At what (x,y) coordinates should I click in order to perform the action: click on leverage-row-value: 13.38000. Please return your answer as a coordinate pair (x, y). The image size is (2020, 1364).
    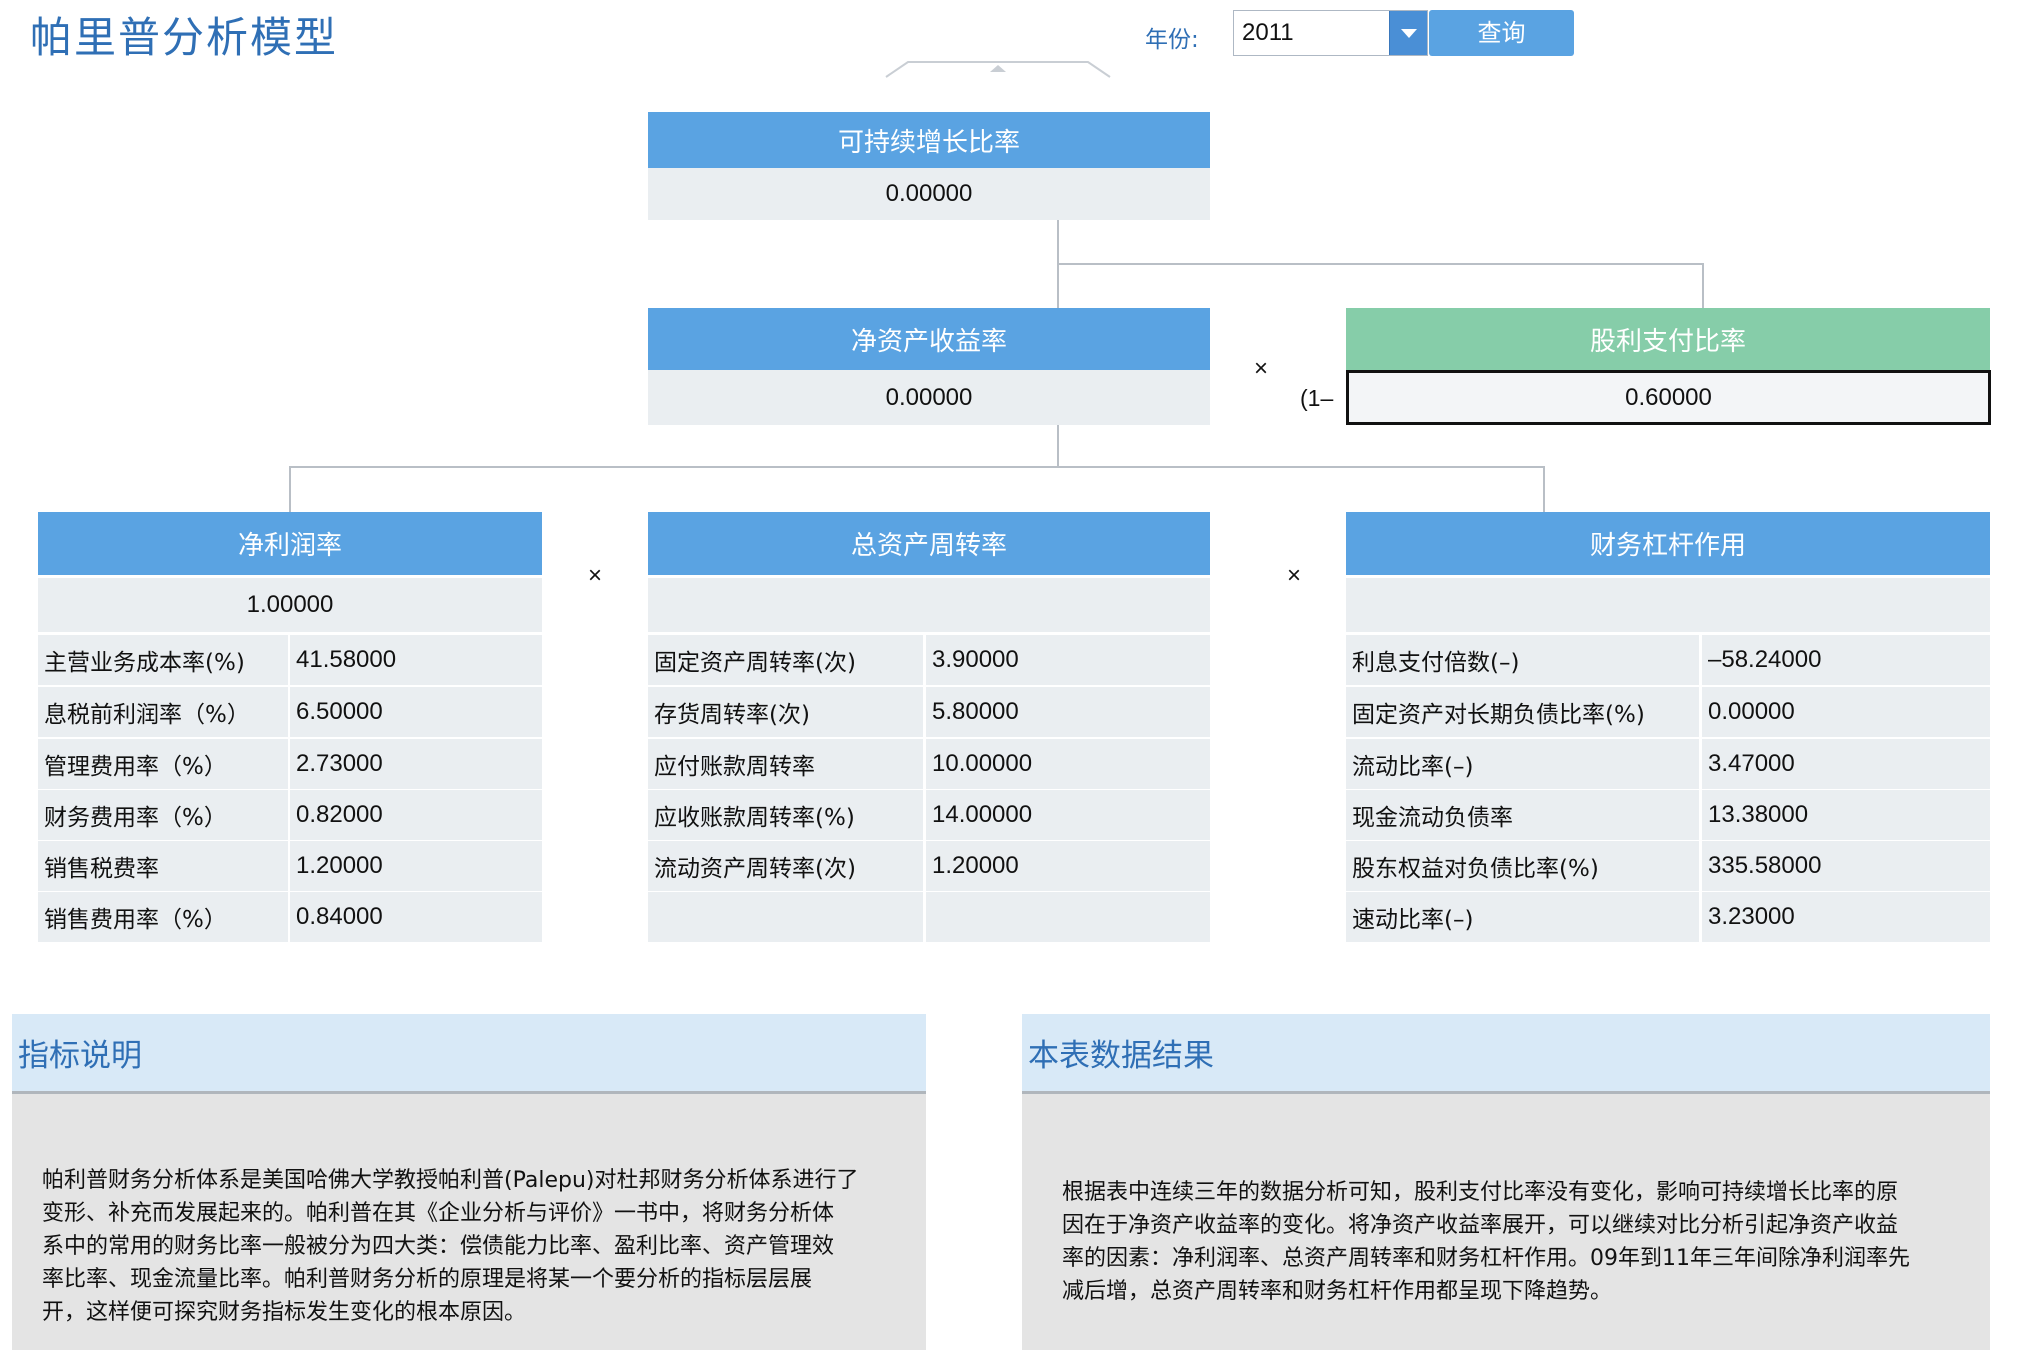
    Looking at the image, I should click on (1846, 815).